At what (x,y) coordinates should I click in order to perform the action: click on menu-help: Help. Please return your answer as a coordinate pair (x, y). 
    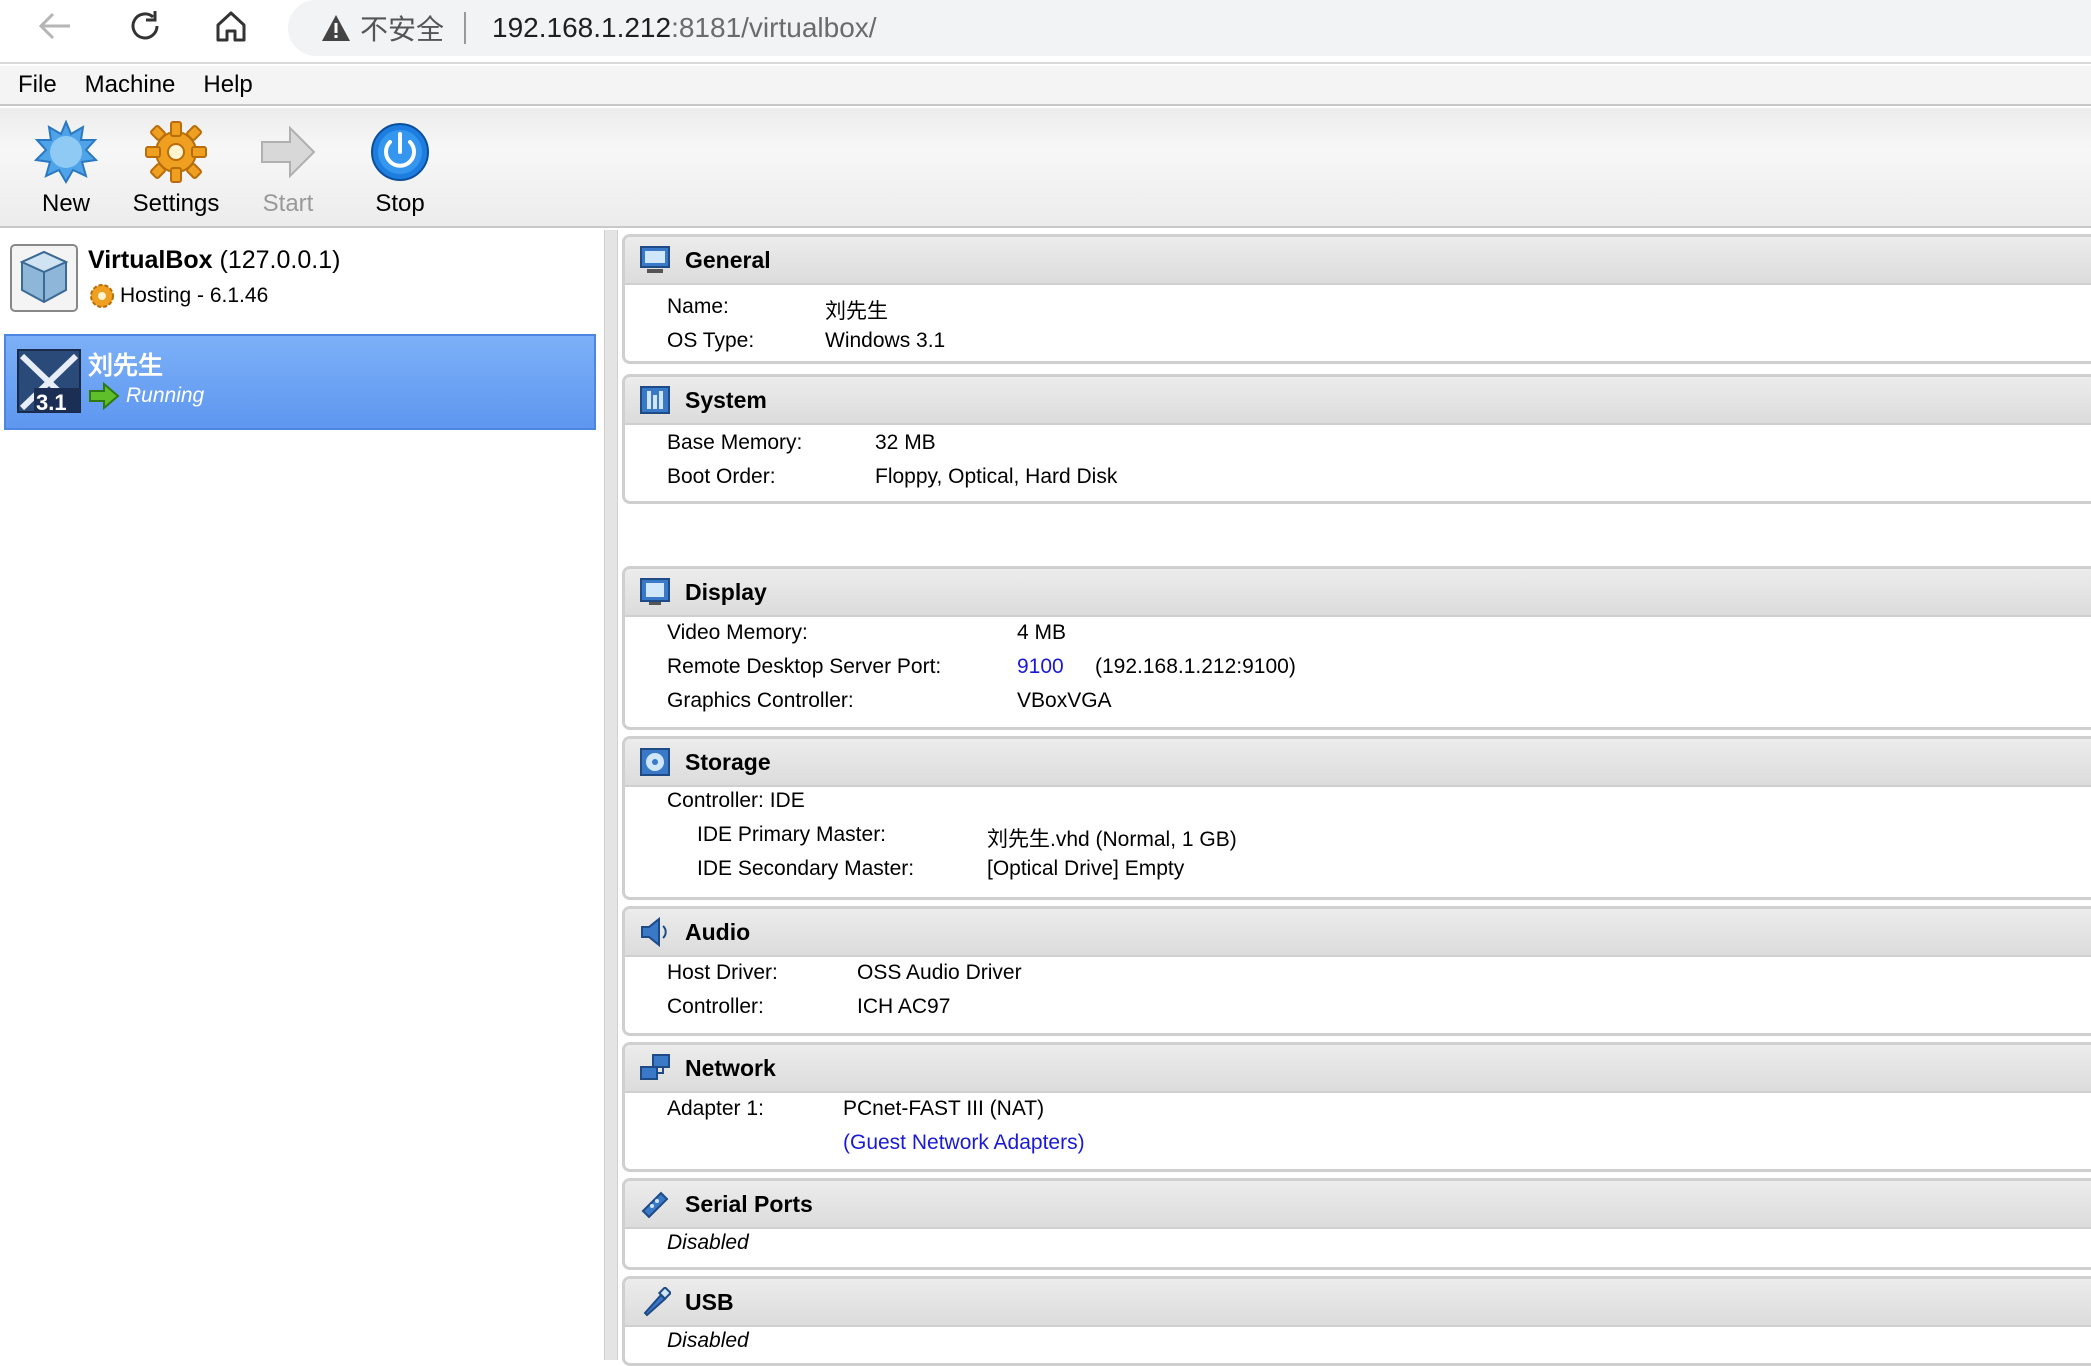
    Looking at the image, I should click on (227, 85).